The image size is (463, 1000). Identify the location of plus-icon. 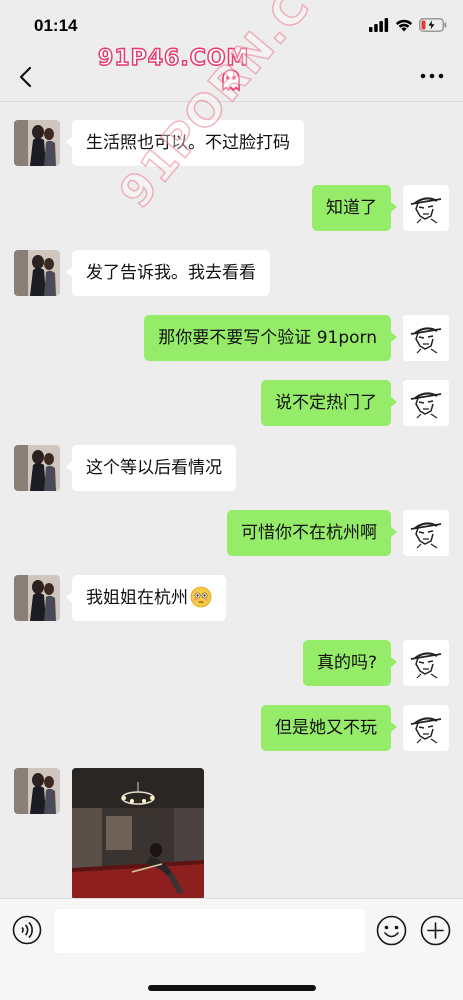
(435, 930).